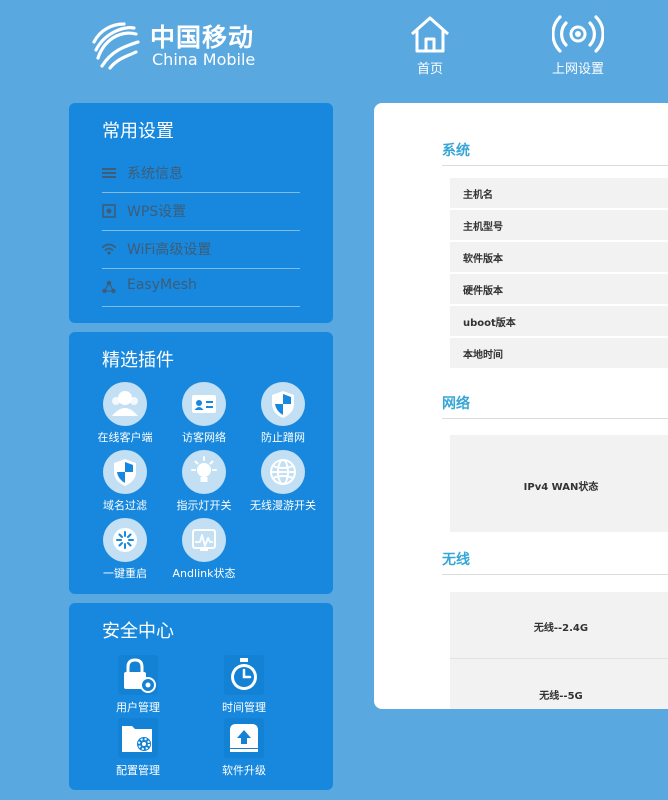 The image size is (668, 800). What do you see at coordinates (202, 37) in the screenshot?
I see `brand-name-cn: 中国移动` at bounding box center [202, 37].